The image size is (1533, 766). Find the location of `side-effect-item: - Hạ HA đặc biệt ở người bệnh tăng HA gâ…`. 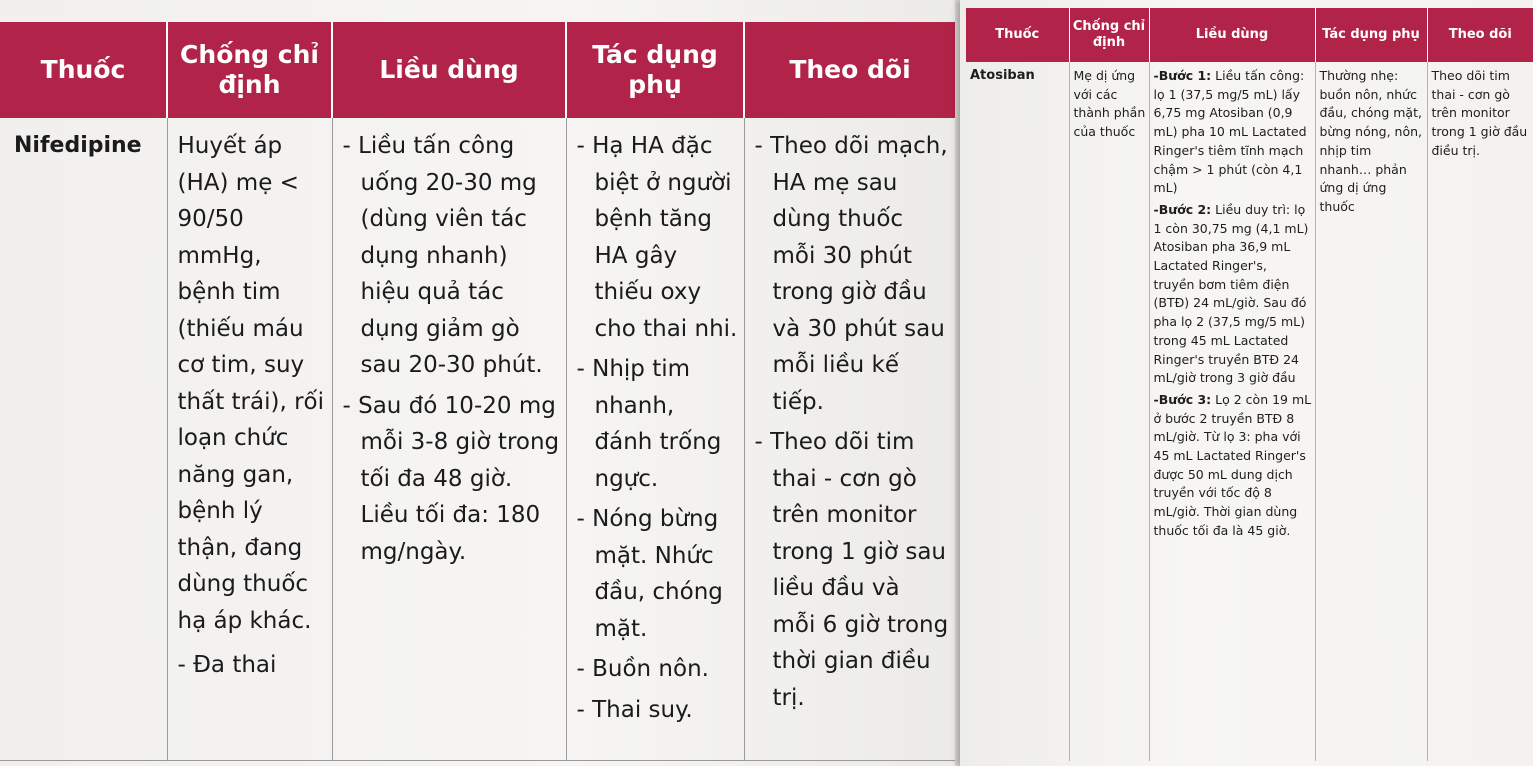

side-effect-item: - Hạ HA đặc biệt ở người bệnh tăng HA gâ… is located at coordinates (657, 237).